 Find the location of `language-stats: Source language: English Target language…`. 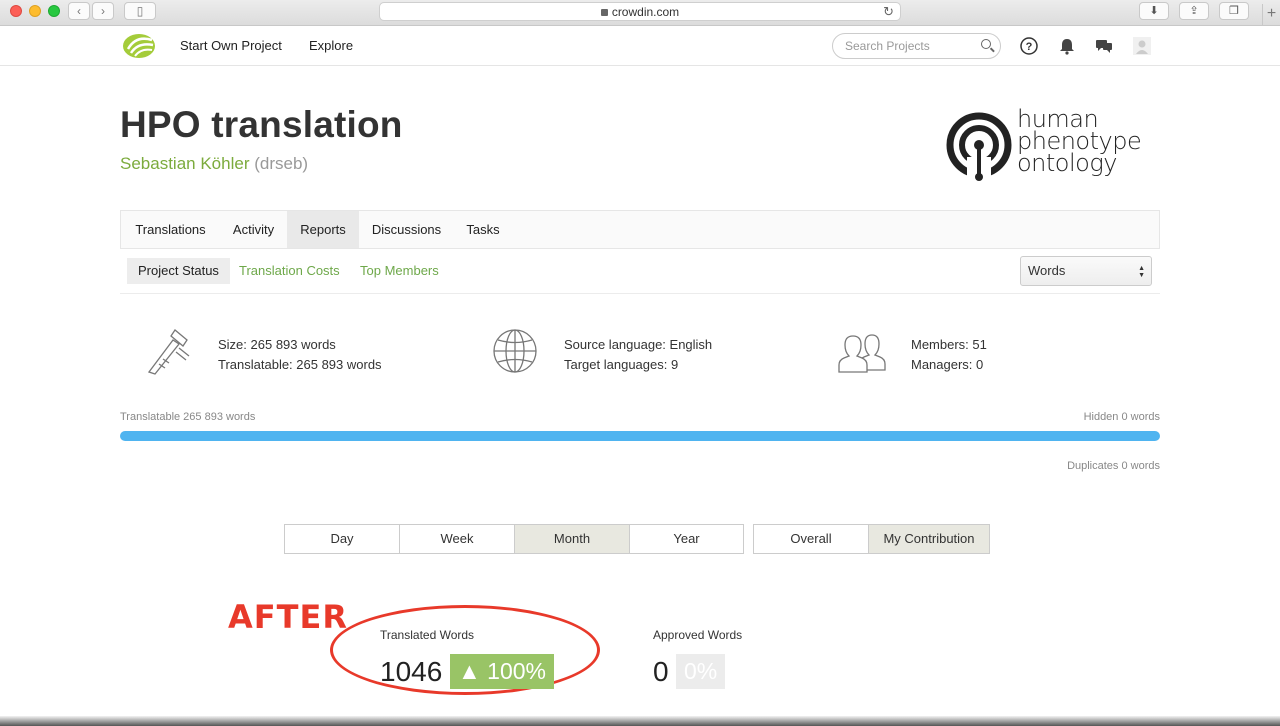

language-stats: Source language: English Target language… is located at coordinates (638, 355).